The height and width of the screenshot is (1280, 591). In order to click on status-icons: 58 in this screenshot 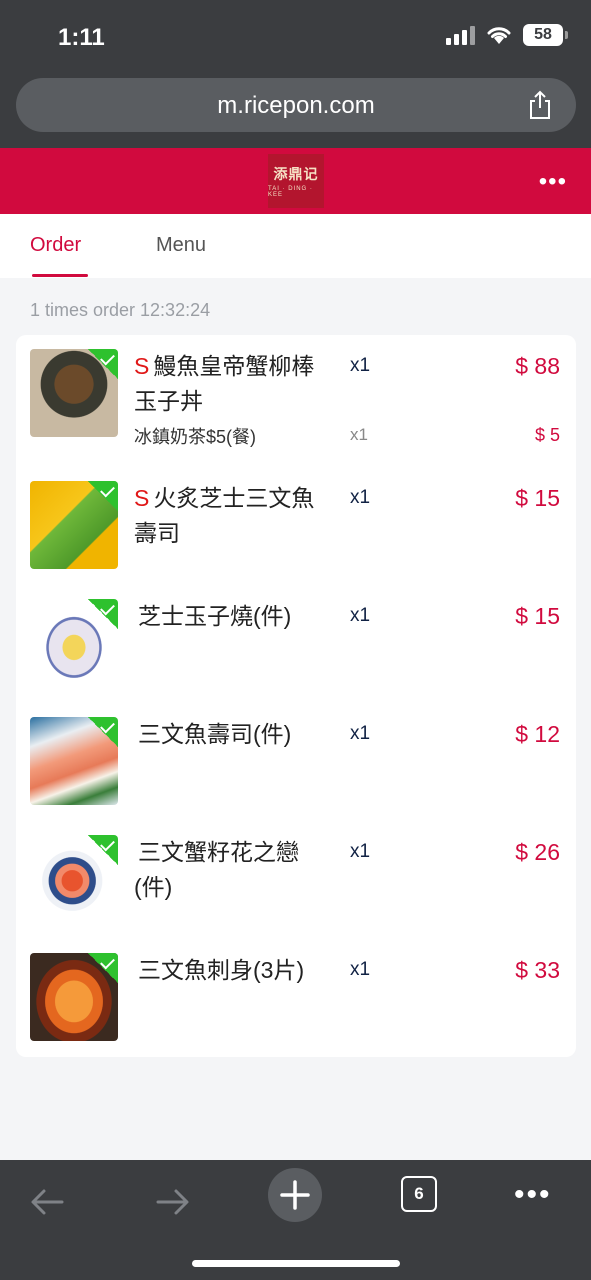, I will do `click(507, 35)`.